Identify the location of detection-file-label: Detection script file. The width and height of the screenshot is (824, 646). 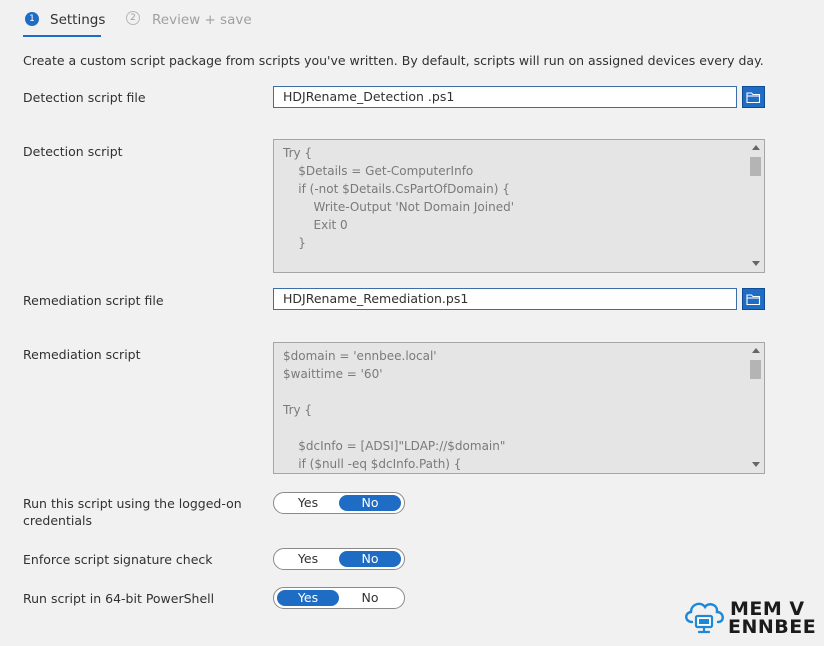
(84, 97).